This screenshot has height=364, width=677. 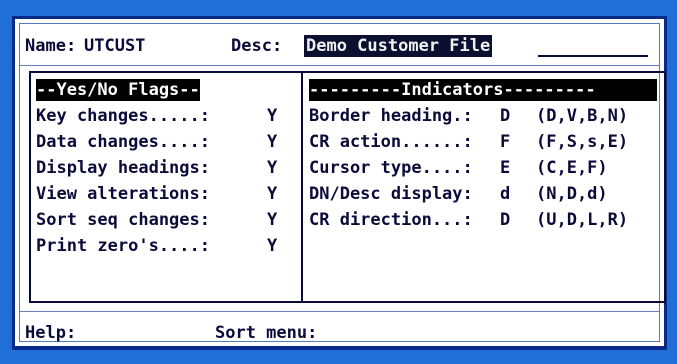 I want to click on indicator-label-cr-direction: CR direction...:, so click(x=391, y=220).